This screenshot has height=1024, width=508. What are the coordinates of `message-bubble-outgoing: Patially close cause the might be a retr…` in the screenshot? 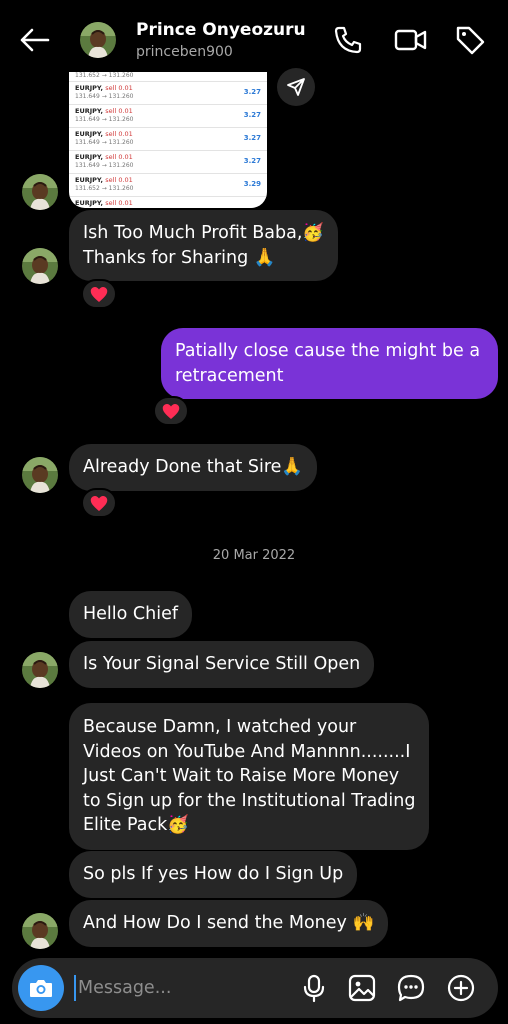 It's located at (329, 363).